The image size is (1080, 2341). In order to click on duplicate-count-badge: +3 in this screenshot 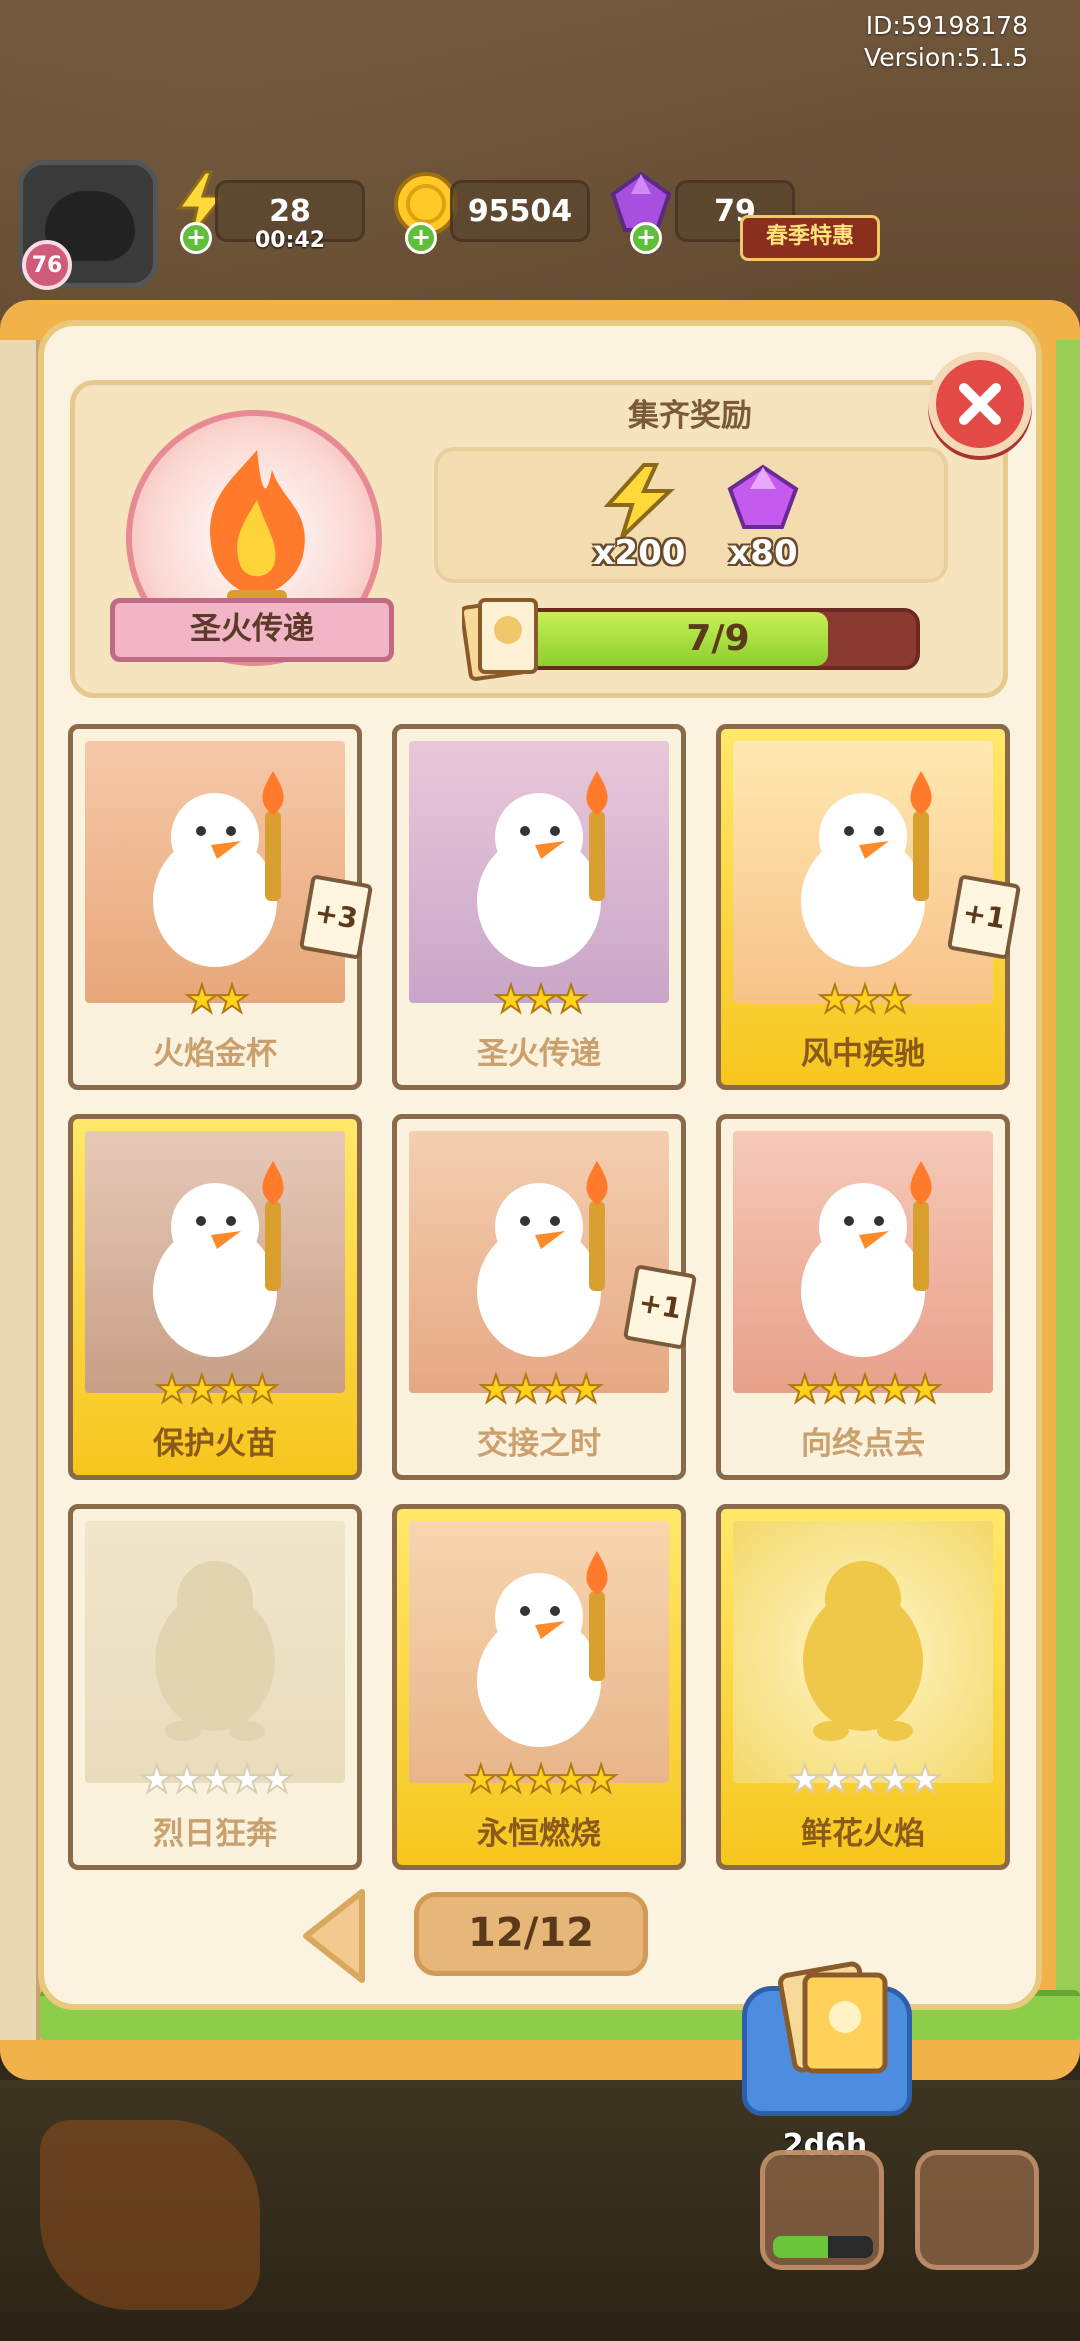, I will do `click(336, 917)`.